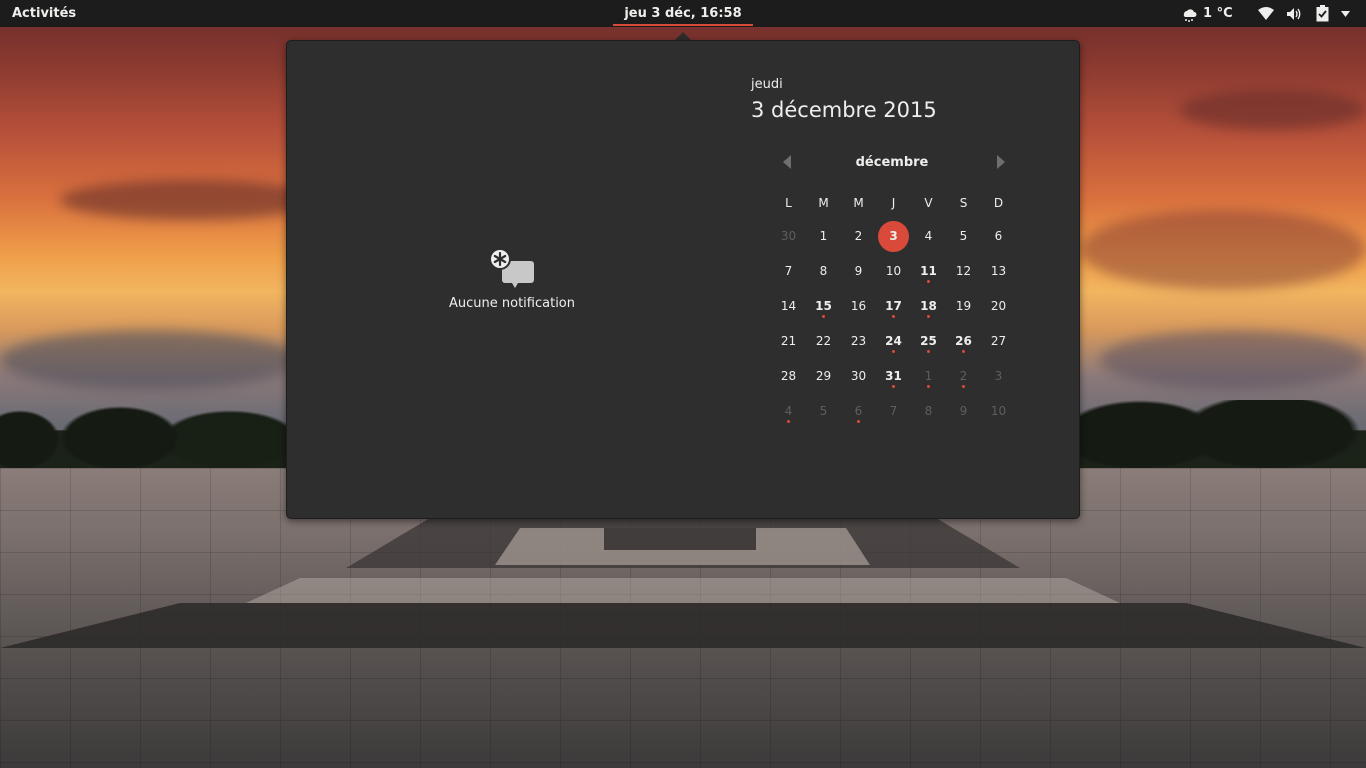 This screenshot has height=768, width=1366. I want to click on system-menu-button, so click(1345, 13).